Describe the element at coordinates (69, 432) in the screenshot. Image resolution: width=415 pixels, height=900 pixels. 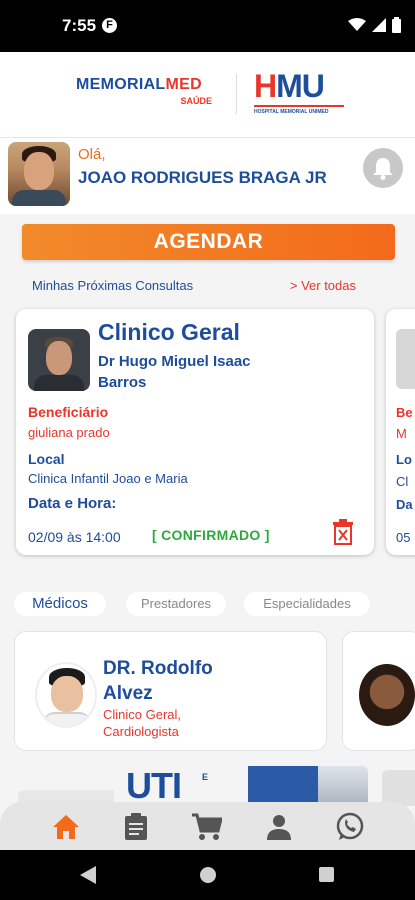
I see `beneficiary-value: giuliana prado` at that location.